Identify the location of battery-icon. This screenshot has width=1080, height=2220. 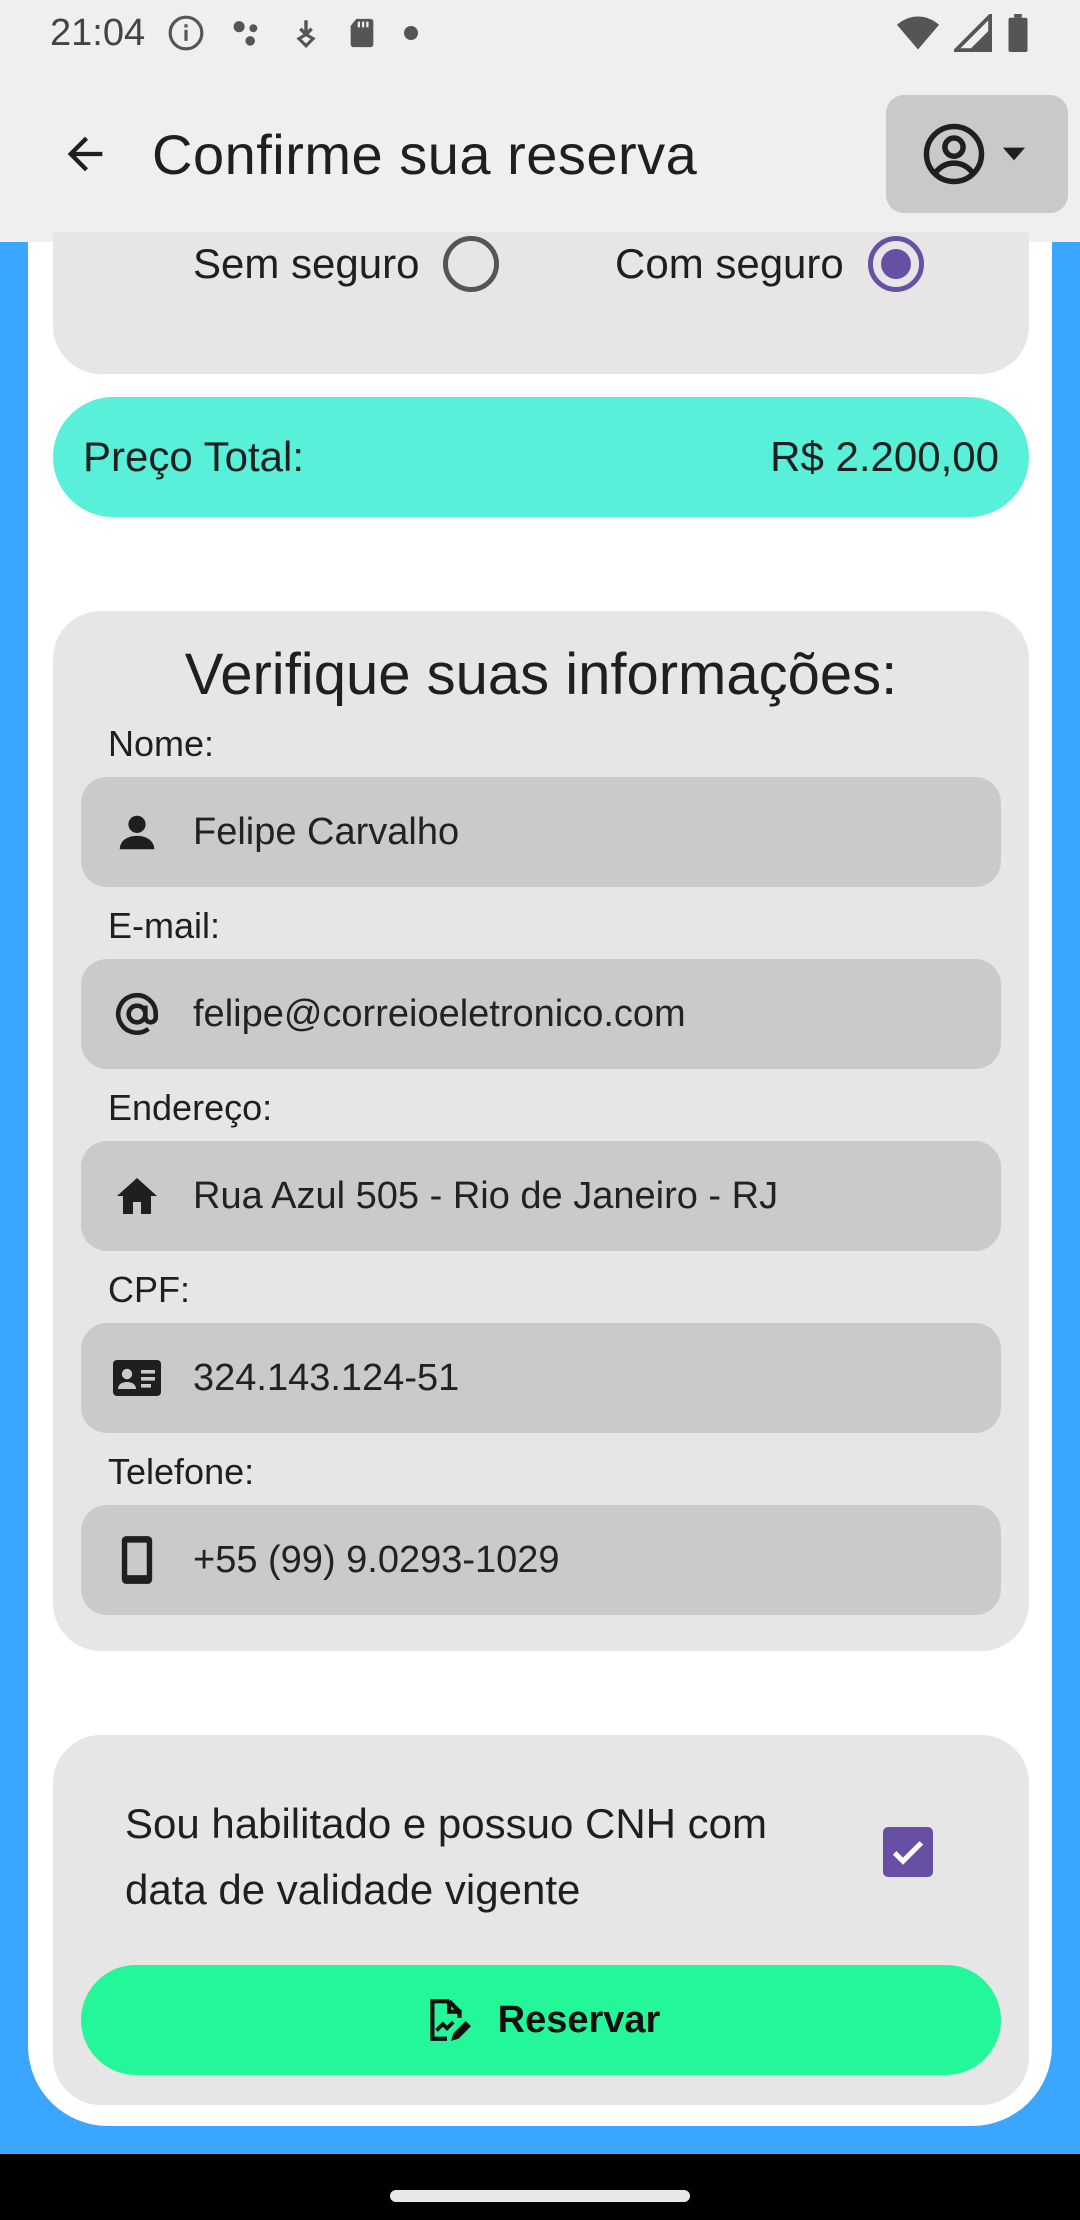
(1018, 33).